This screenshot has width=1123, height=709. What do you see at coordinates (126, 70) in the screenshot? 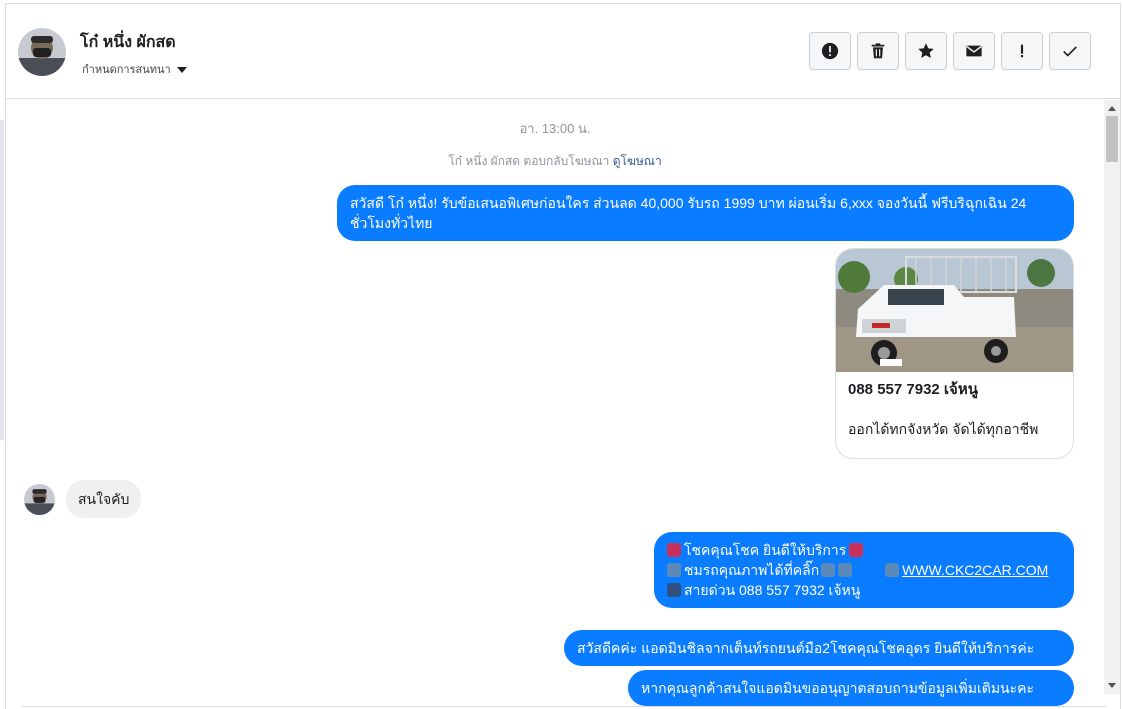
I see `conversation-settings-label: กำหนดการสนทนา` at bounding box center [126, 70].